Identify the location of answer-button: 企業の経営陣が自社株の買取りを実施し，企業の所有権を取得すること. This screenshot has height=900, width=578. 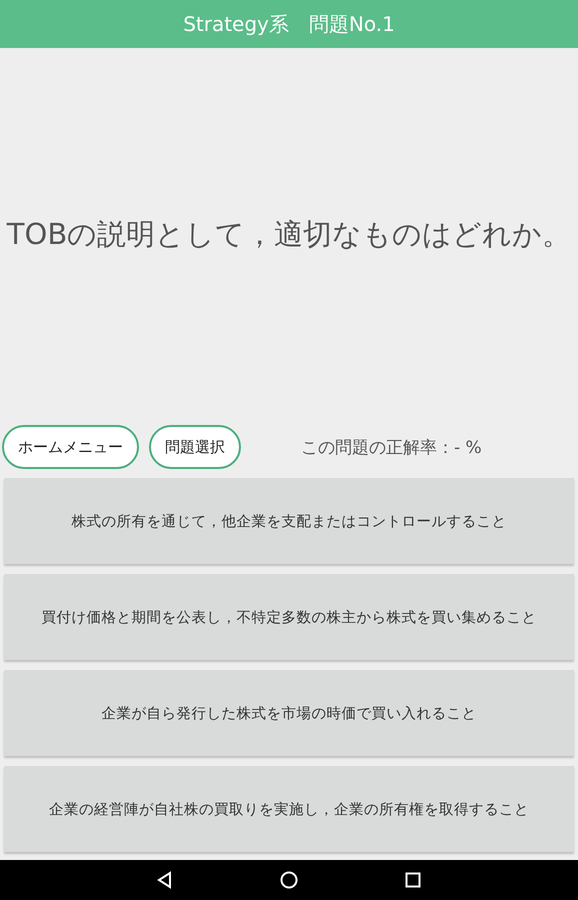
(289, 809).